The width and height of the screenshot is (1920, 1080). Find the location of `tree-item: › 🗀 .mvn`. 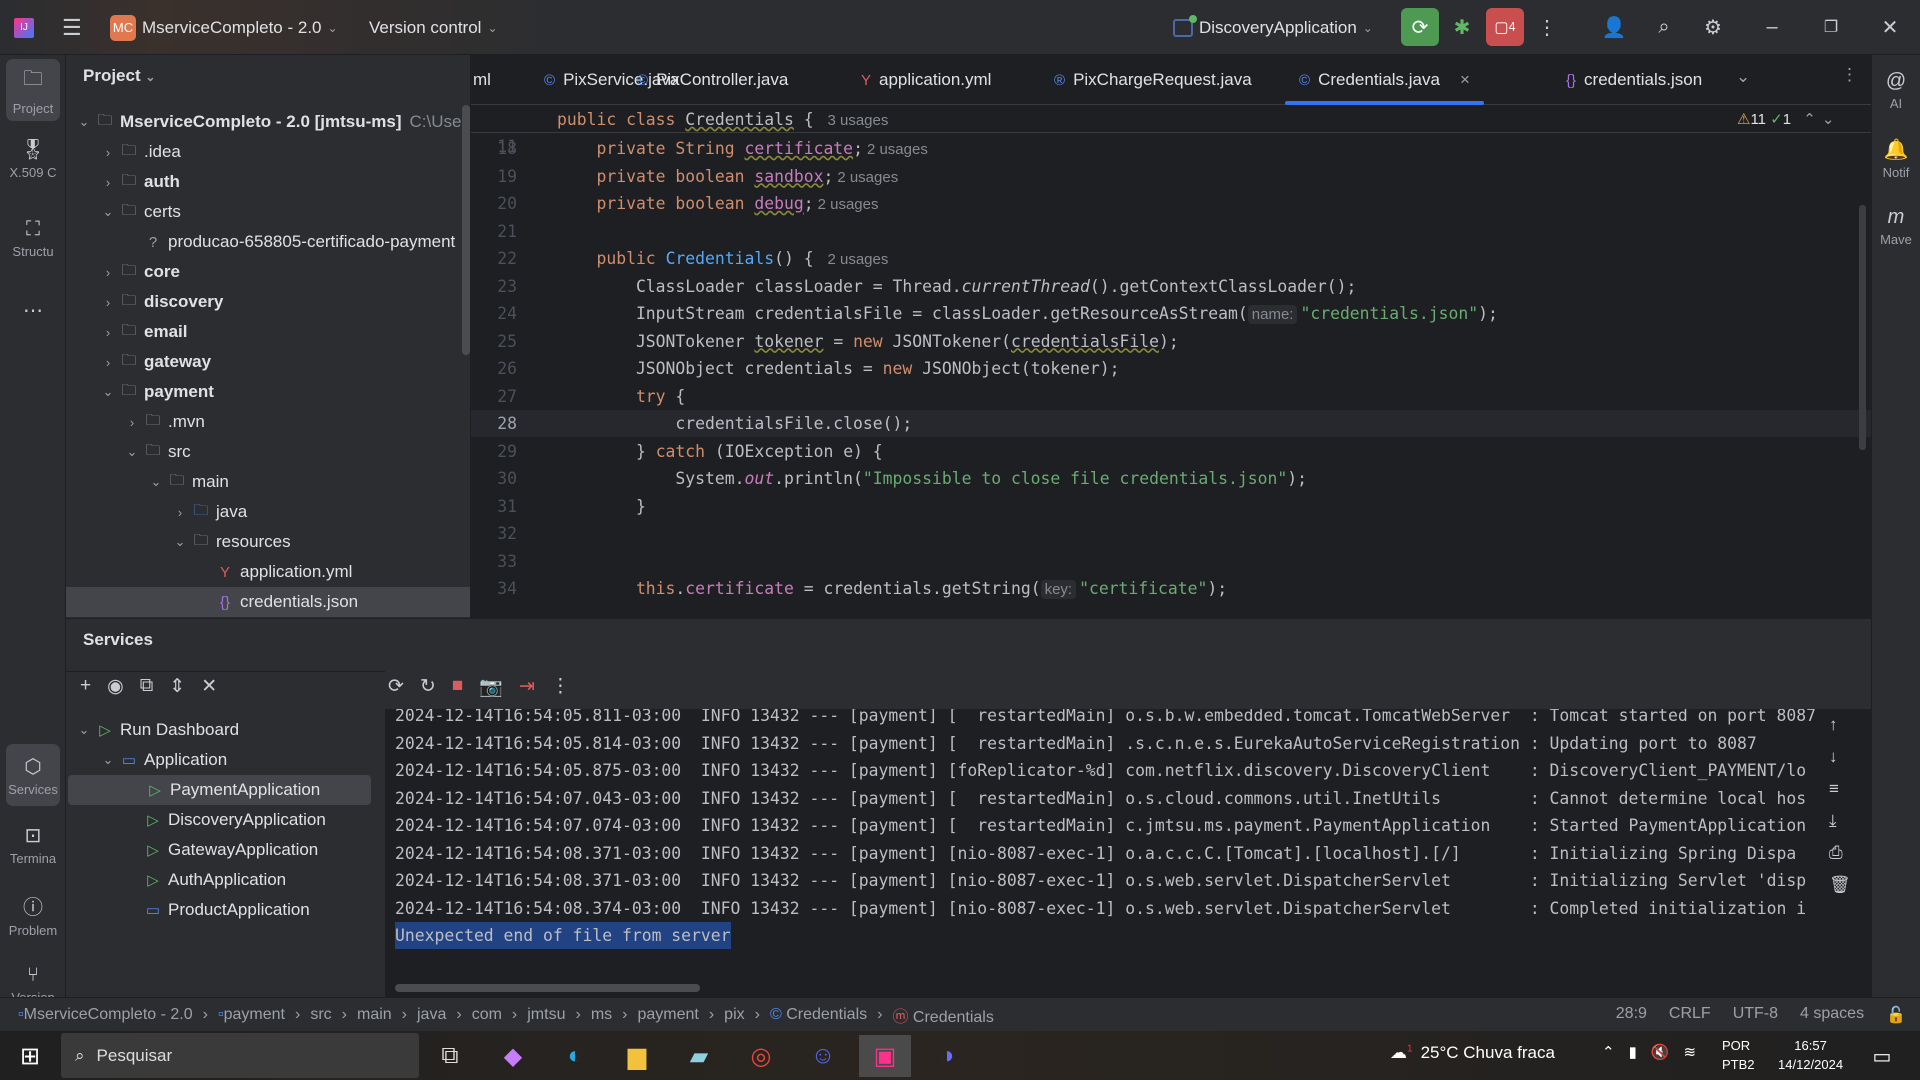

tree-item: › 🗀 .mvn is located at coordinates (268, 422).